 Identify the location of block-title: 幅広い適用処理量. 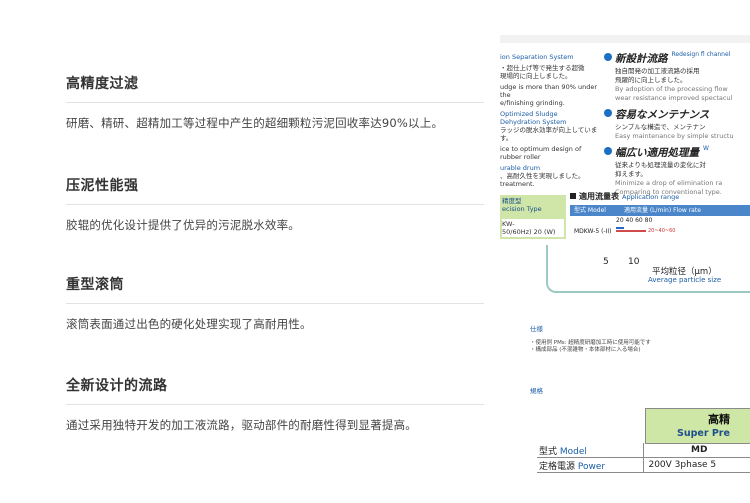
(657, 153).